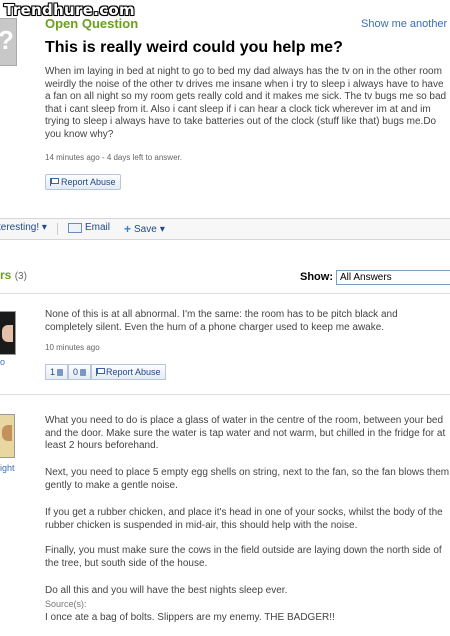 This screenshot has height=636, width=450. What do you see at coordinates (113, 157) in the screenshot?
I see `question-meta: 14 minutes ago - 4 days left to answer.` at bounding box center [113, 157].